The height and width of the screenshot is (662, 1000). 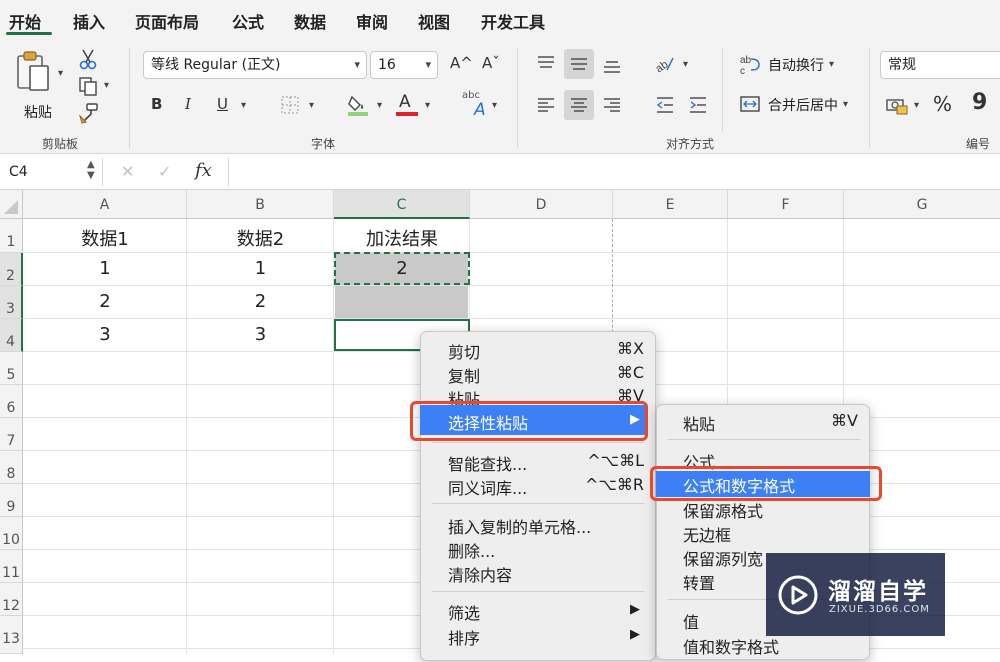 I want to click on tab-data: 数据, so click(x=310, y=21).